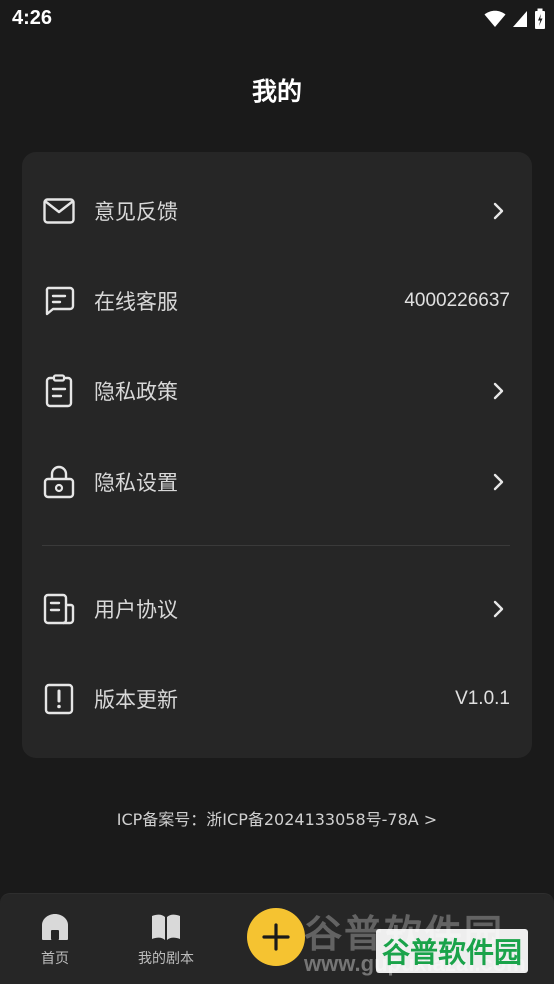 The width and height of the screenshot is (554, 984). I want to click on watermark: 谷普软件园 www.gupuxiazai.com 谷普软件园, so click(427, 943).